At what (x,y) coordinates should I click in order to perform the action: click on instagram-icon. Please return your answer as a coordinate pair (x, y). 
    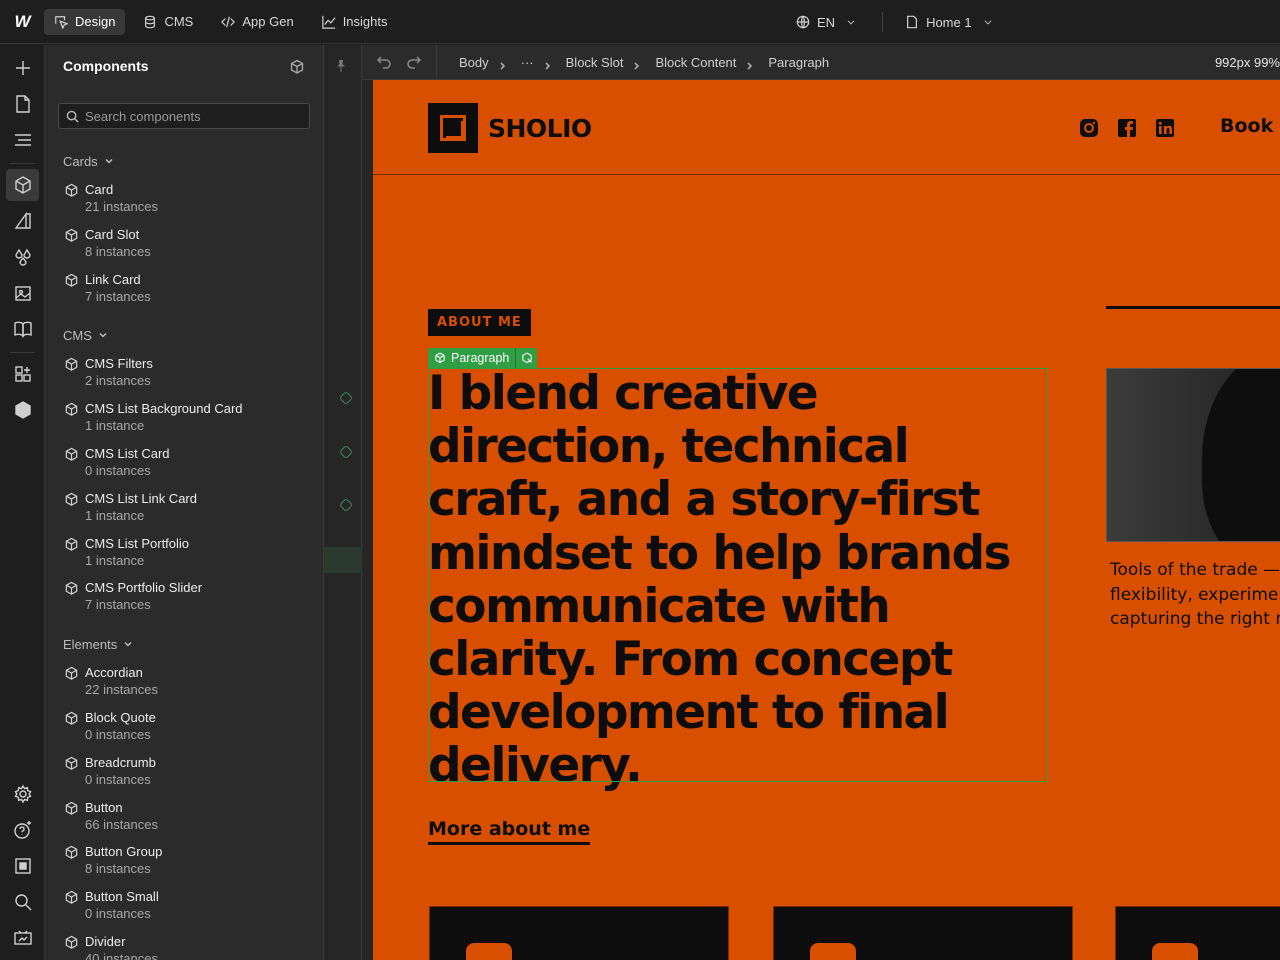
    Looking at the image, I should click on (1089, 128).